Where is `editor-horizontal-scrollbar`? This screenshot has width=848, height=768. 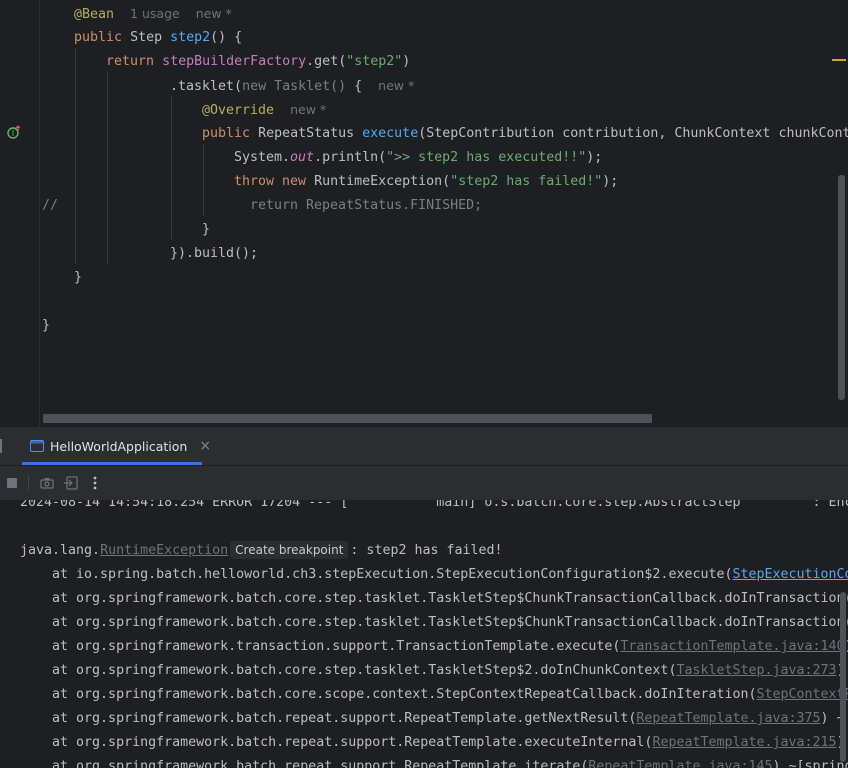
editor-horizontal-scrollbar is located at coordinates (347, 418).